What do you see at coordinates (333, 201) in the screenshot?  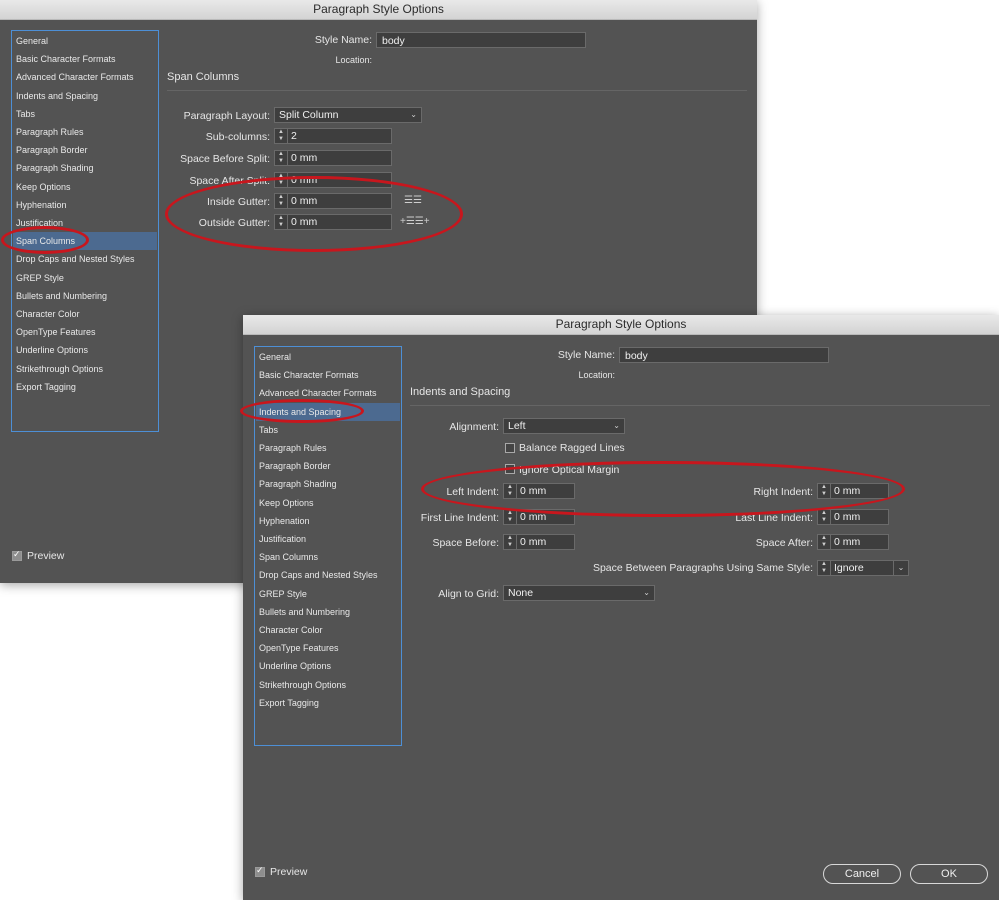 I see `inside-gutter-stepper: ▲ ▼ 0 mm` at bounding box center [333, 201].